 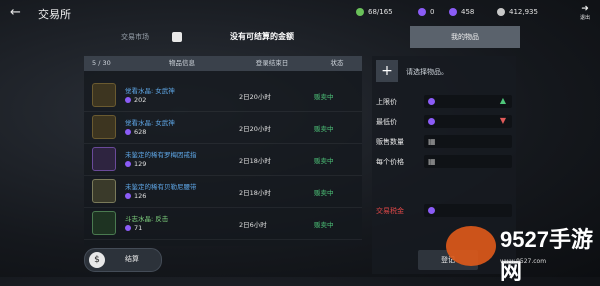 What do you see at coordinates (54, 14) in the screenshot?
I see `page-title: 交易所` at bounding box center [54, 14].